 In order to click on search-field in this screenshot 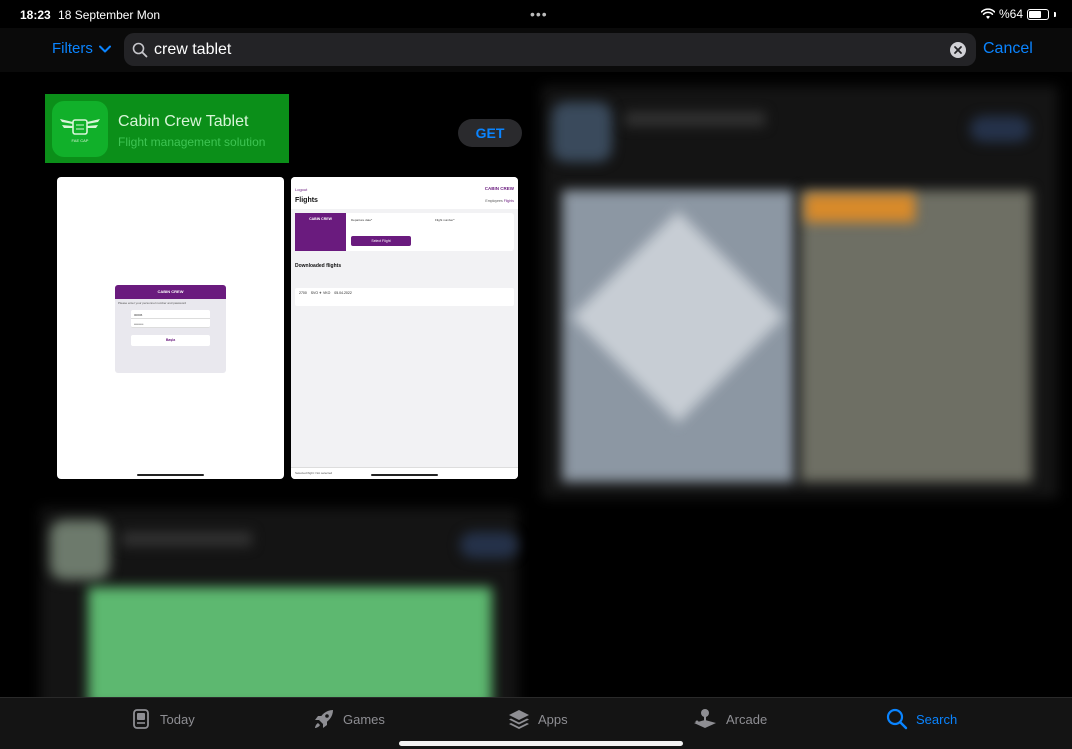, I will do `click(550, 49)`.